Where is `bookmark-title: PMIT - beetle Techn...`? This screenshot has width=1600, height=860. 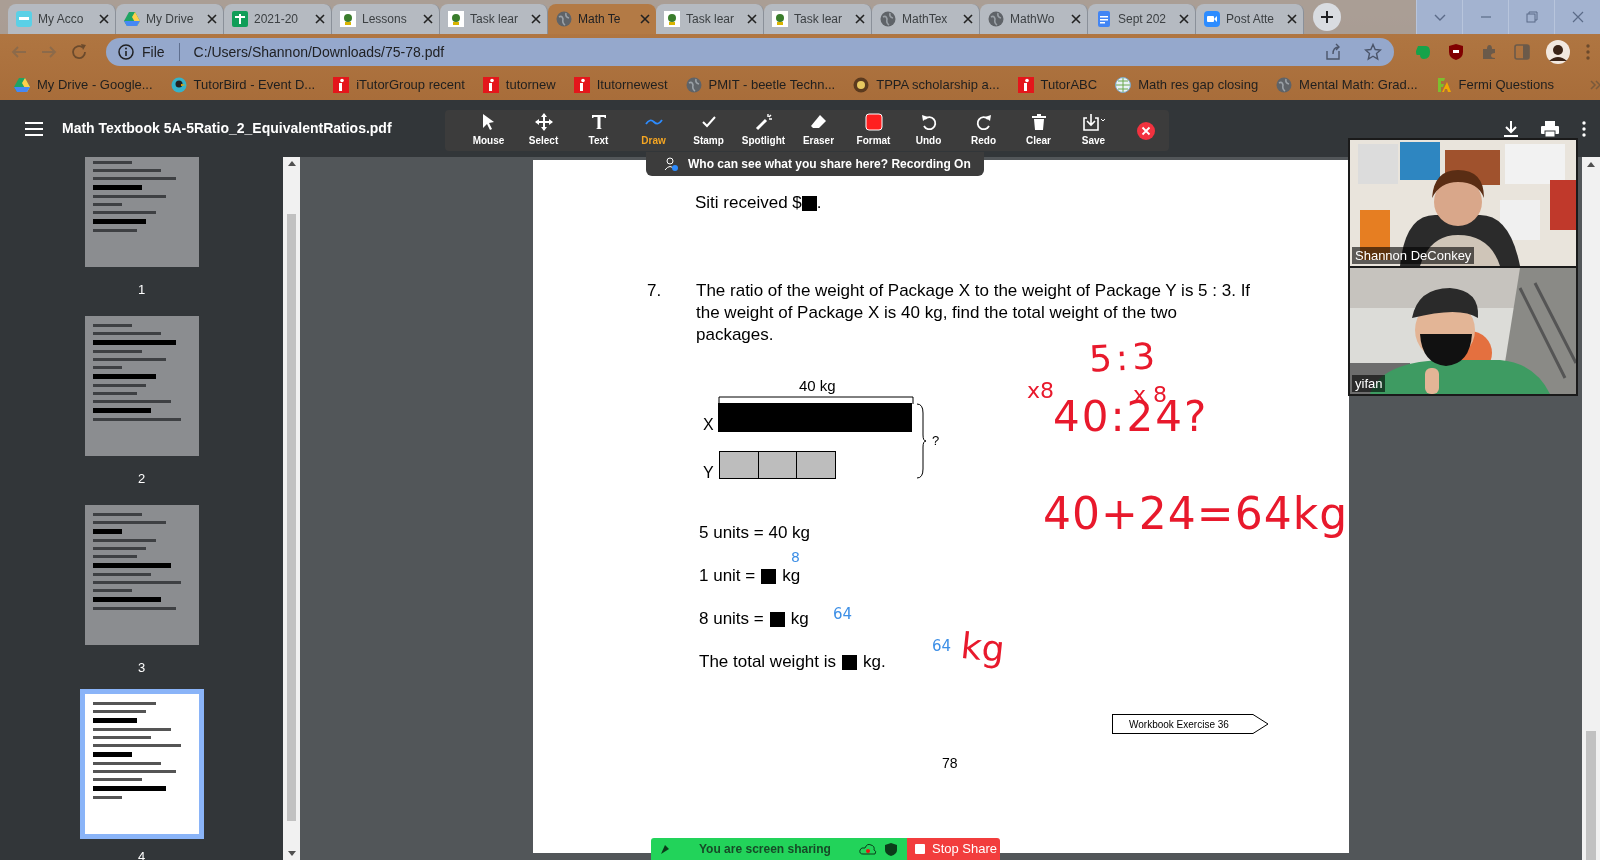 bookmark-title: PMIT - beetle Techn... is located at coordinates (772, 85).